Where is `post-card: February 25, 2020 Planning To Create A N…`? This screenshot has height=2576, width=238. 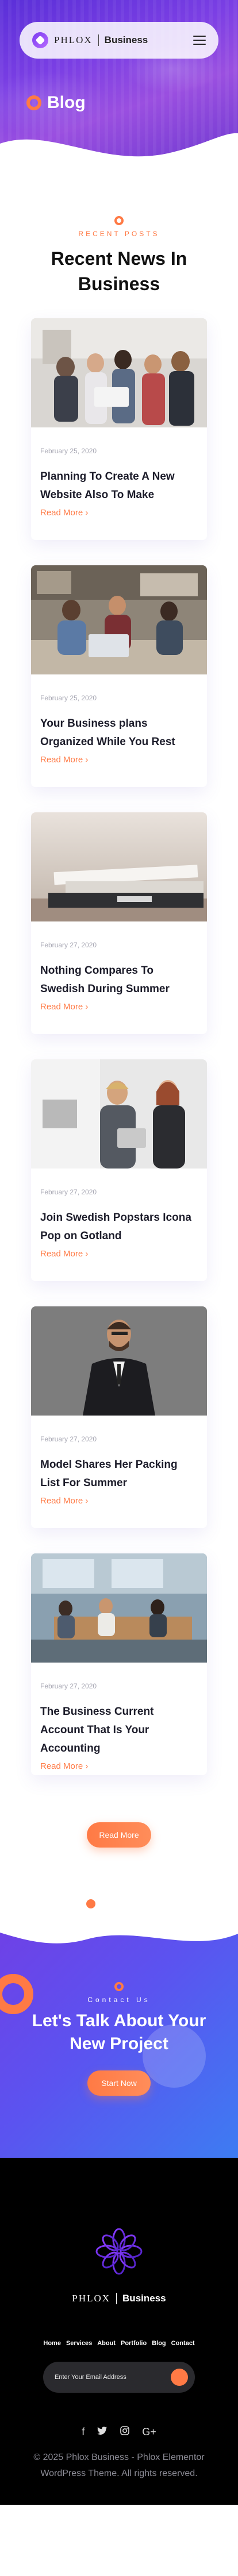 post-card: February 25, 2020 Planning To Create A N… is located at coordinates (119, 429).